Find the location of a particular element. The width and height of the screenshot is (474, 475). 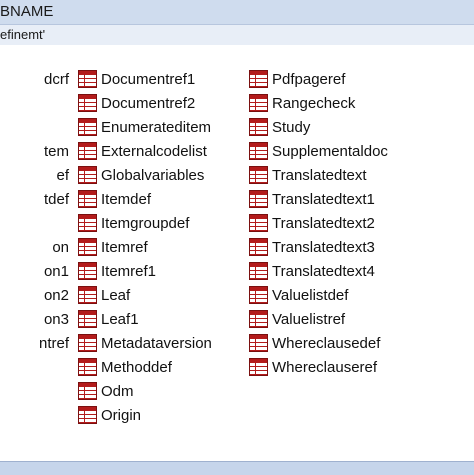

list-item: tem is located at coordinates (35, 151).